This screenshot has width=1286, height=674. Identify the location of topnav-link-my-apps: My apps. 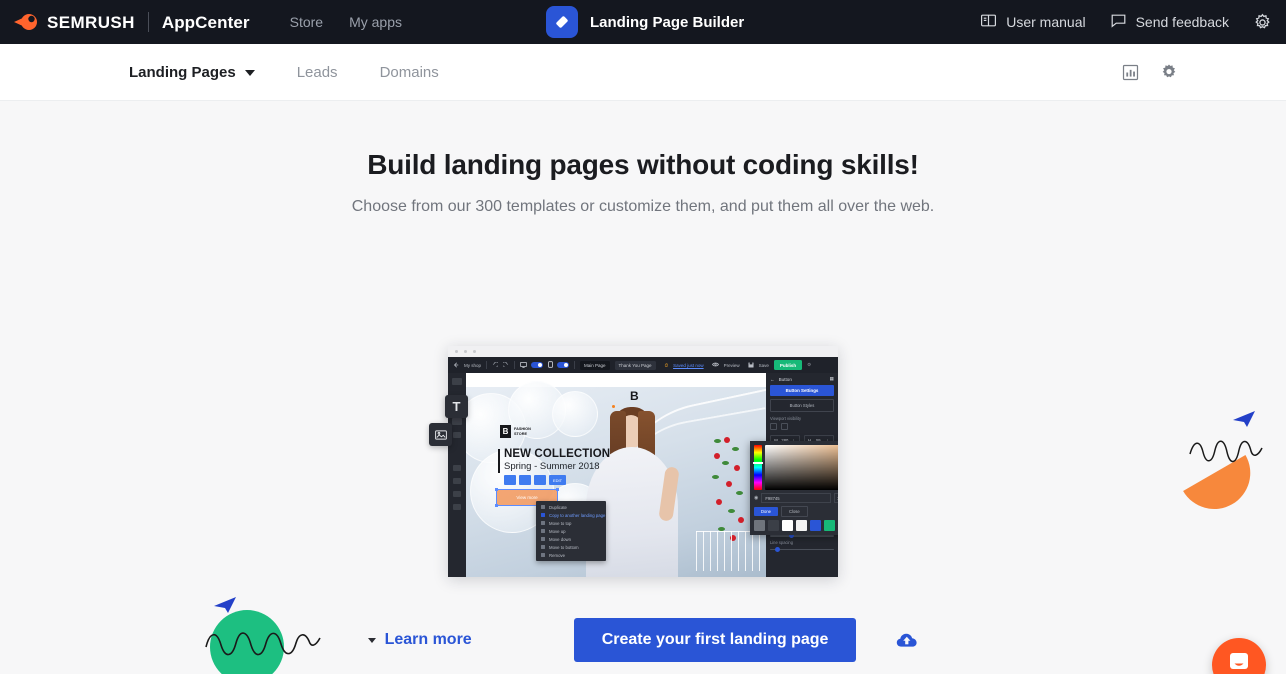
(375, 22).